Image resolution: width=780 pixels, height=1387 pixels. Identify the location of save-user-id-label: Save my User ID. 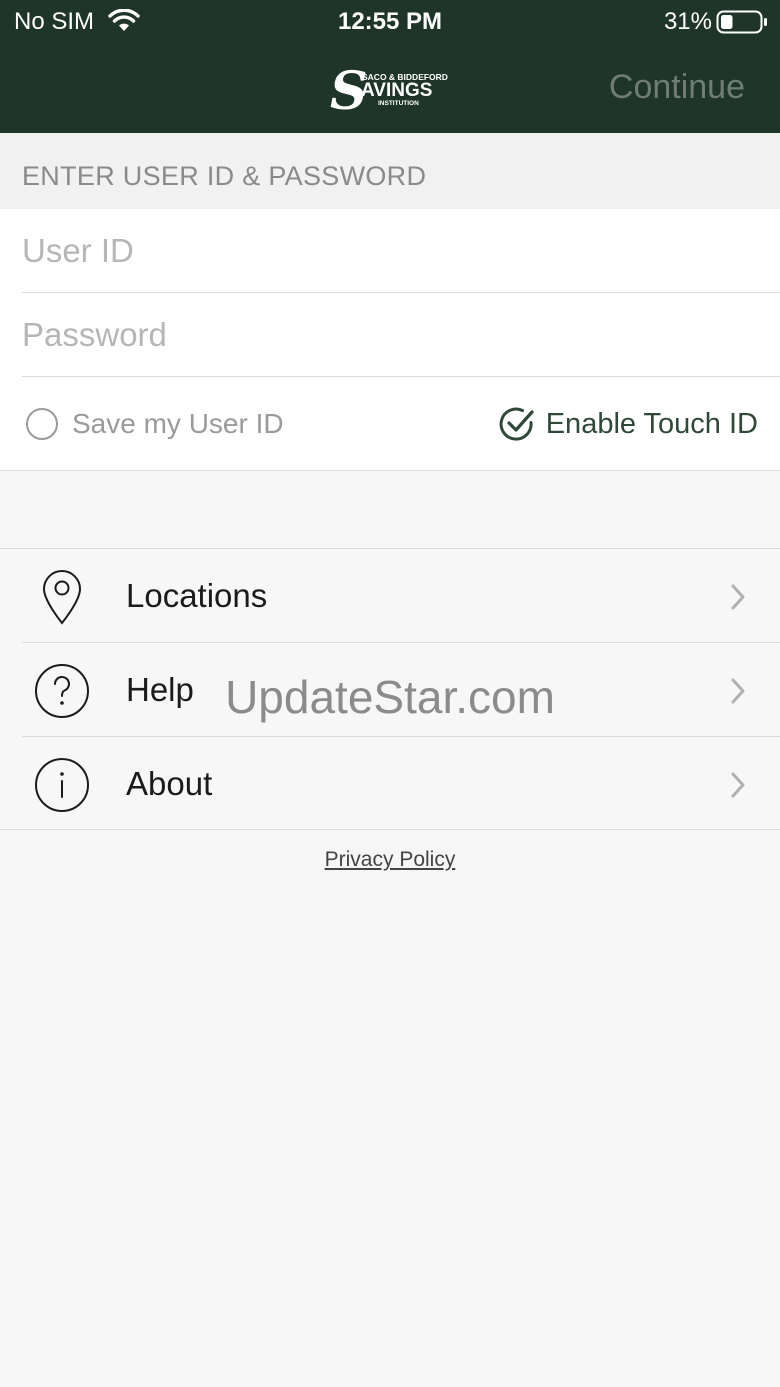
(178, 423).